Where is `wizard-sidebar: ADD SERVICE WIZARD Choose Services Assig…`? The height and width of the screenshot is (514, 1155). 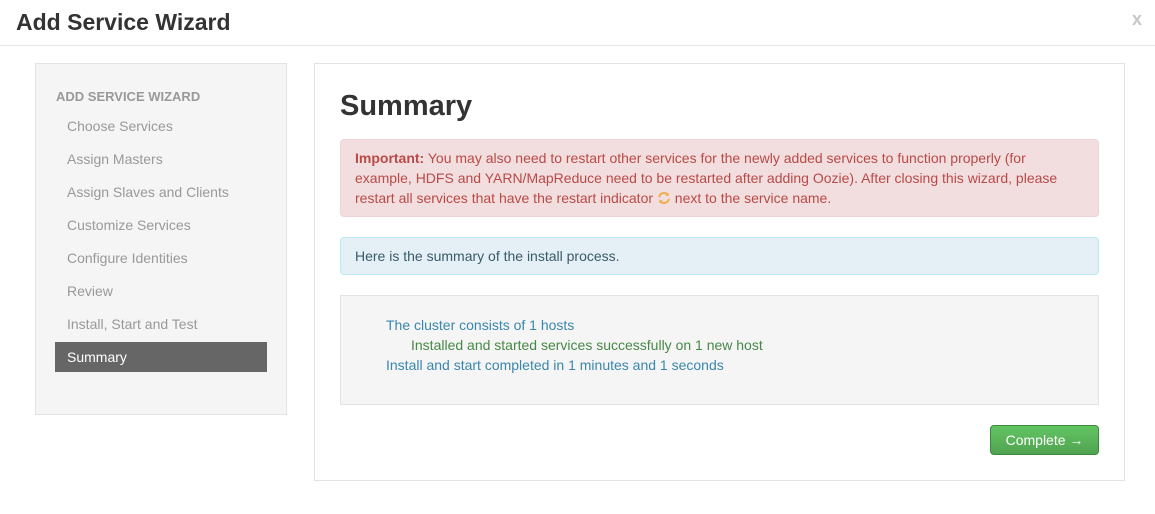 wizard-sidebar: ADD SERVICE WIZARD Choose Services Assig… is located at coordinates (161, 239).